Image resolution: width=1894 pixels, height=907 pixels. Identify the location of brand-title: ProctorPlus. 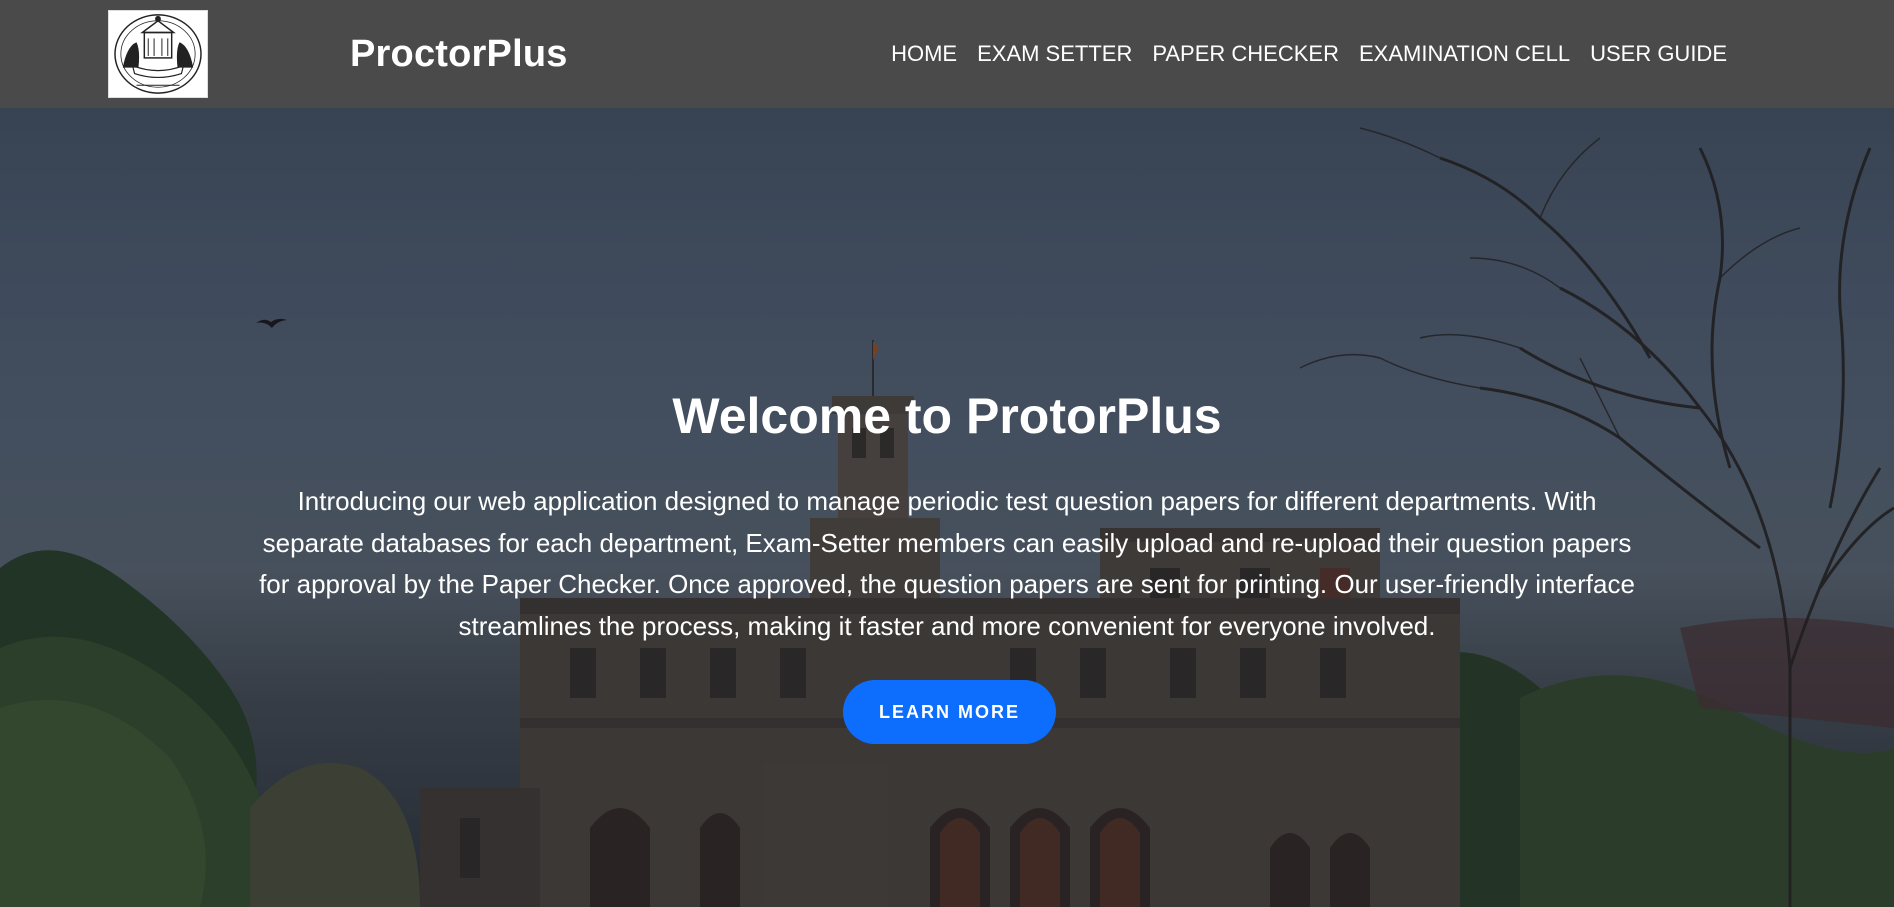
(459, 54).